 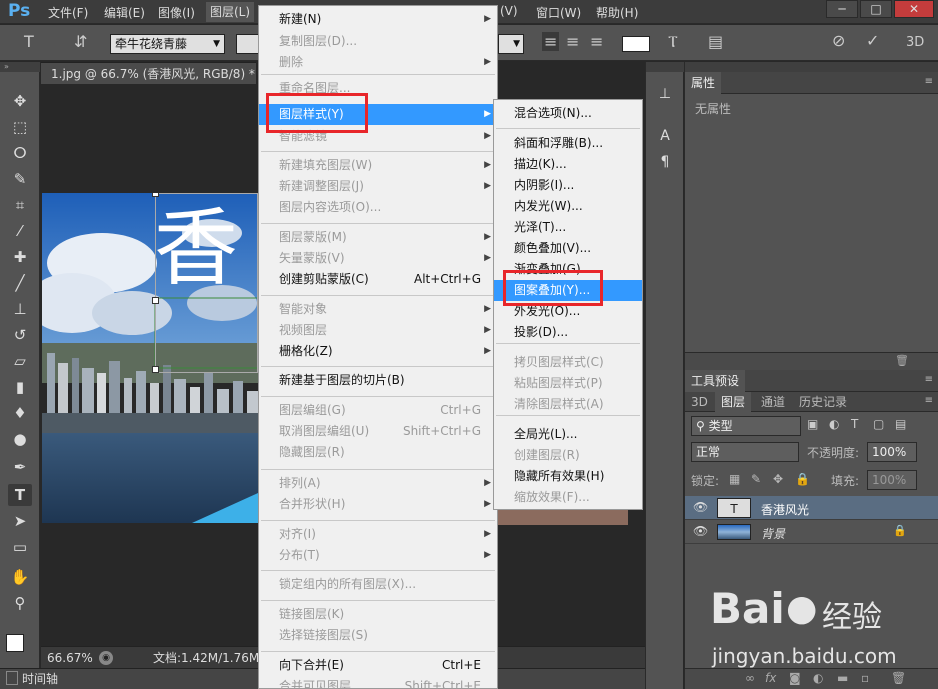 What do you see at coordinates (378, 62) in the screenshot?
I see `menu-item: 删除 ▶` at bounding box center [378, 62].